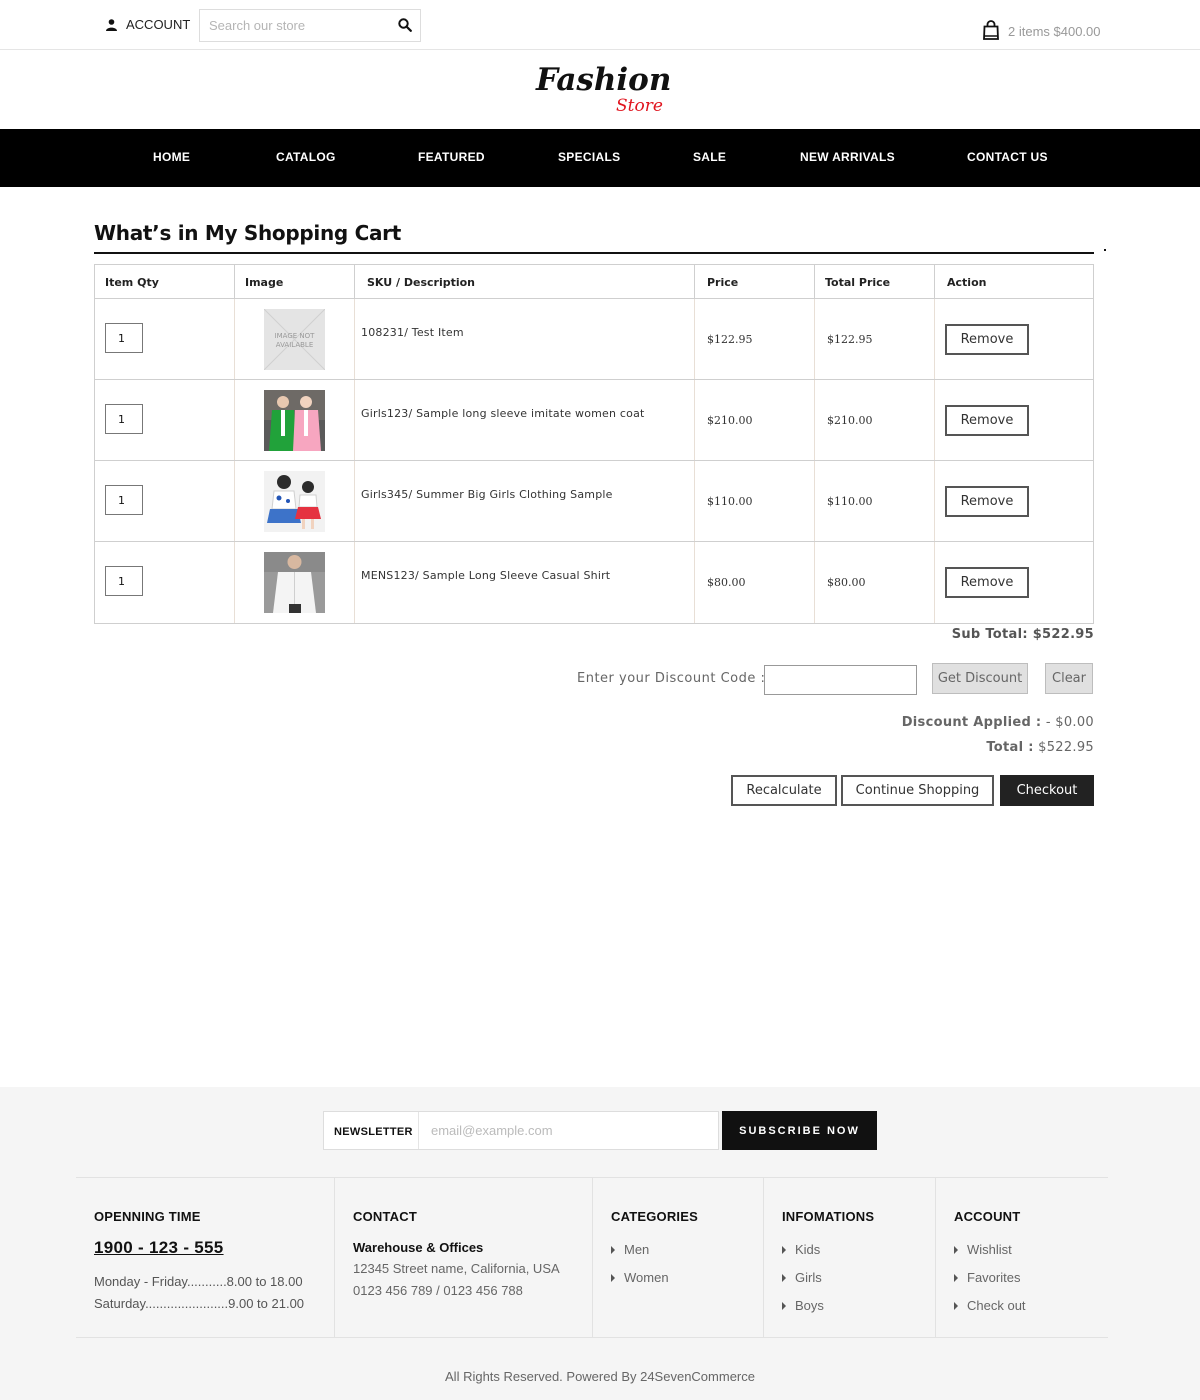  I want to click on mini-cart-summary: 2 items $400.00, so click(1054, 31).